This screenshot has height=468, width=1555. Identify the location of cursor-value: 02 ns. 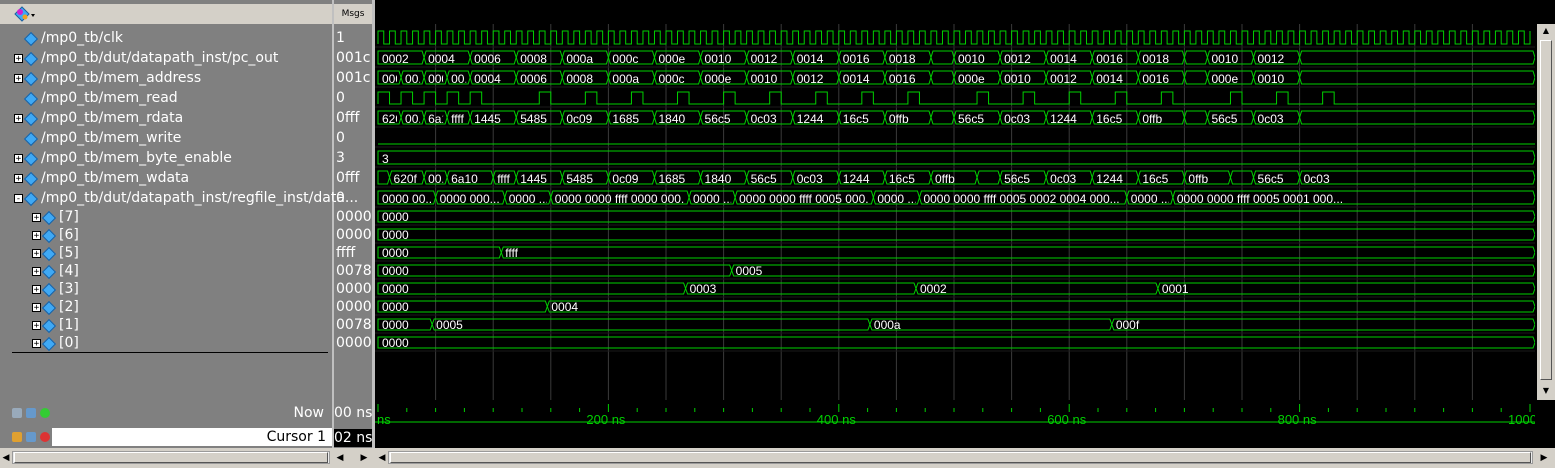
(353, 438).